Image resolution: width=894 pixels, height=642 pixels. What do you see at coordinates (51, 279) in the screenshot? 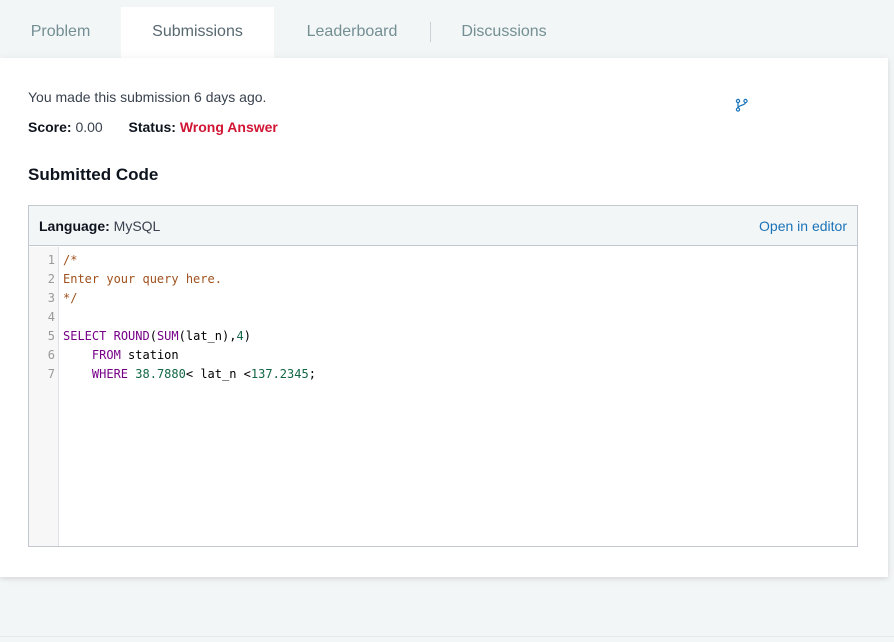
I see `line-number: 2` at bounding box center [51, 279].